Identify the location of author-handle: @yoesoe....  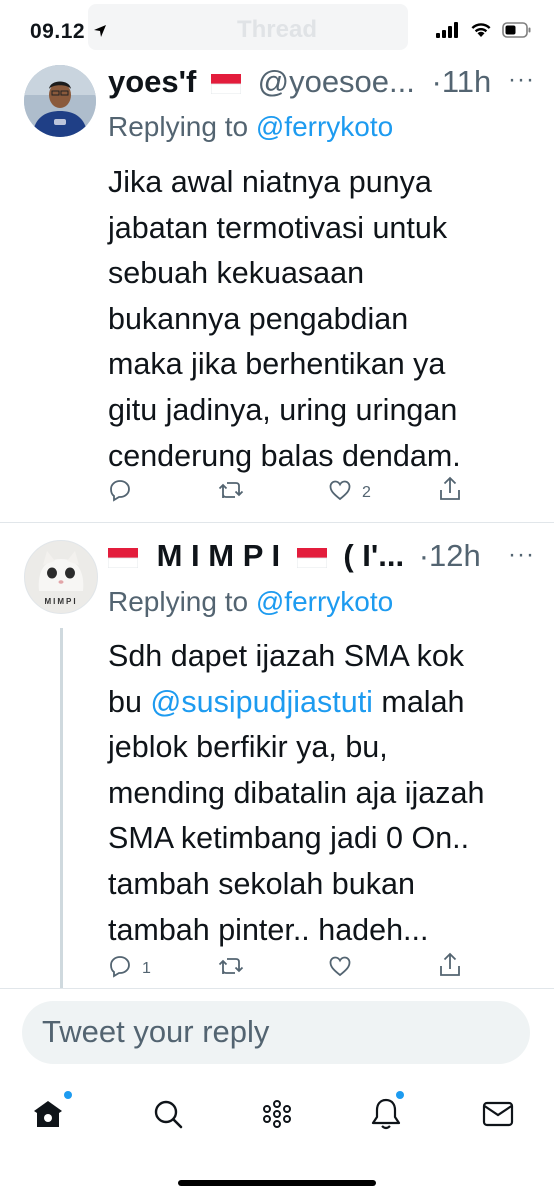
(336, 81).